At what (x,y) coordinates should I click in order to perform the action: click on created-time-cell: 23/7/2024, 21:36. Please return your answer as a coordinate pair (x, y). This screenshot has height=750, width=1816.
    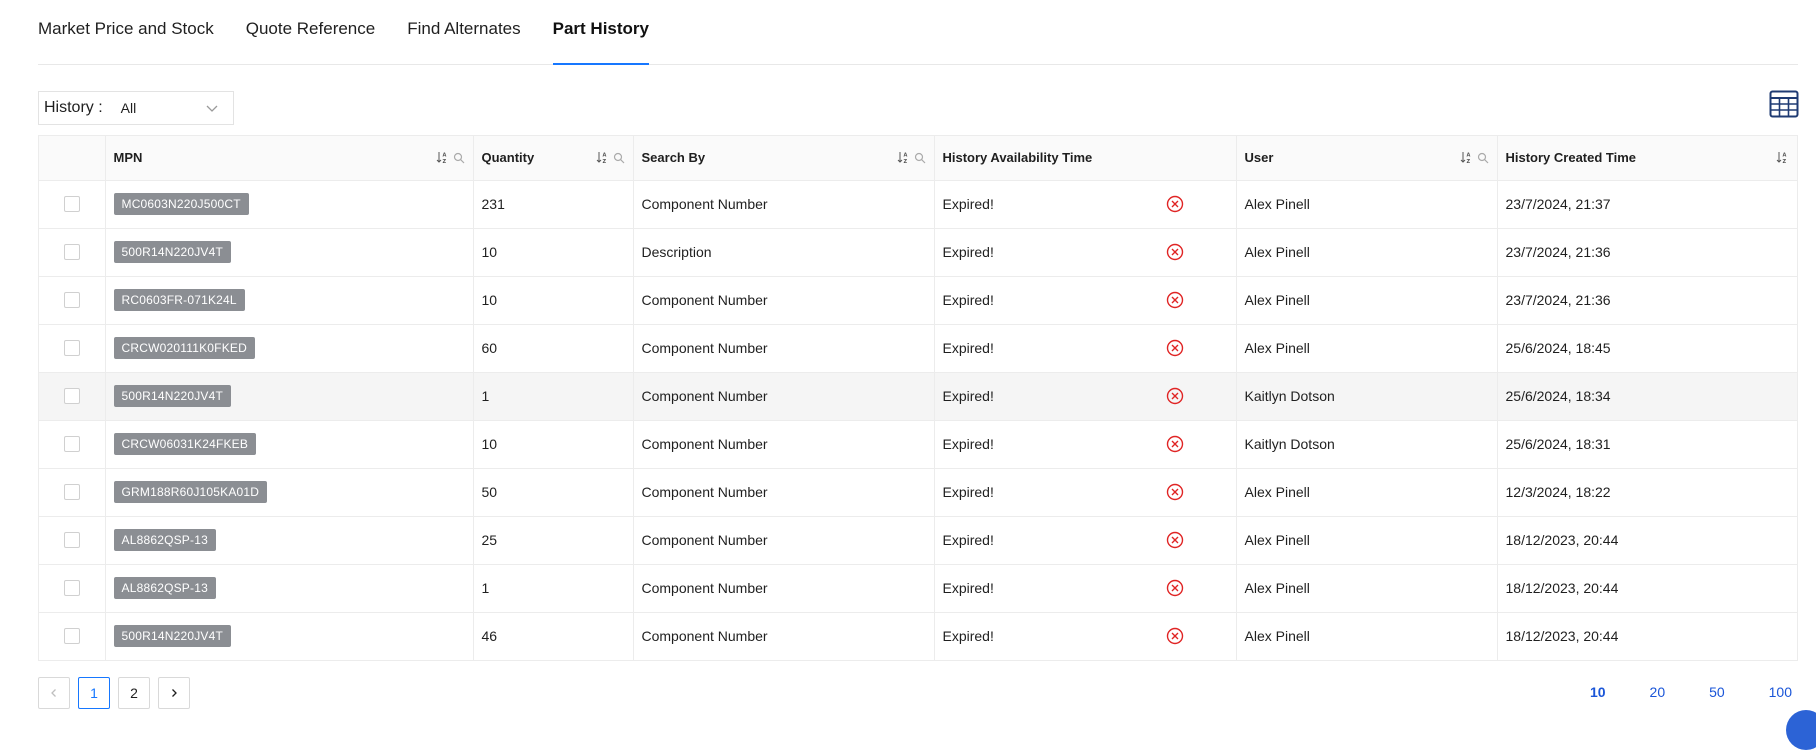
    Looking at the image, I should click on (1647, 300).